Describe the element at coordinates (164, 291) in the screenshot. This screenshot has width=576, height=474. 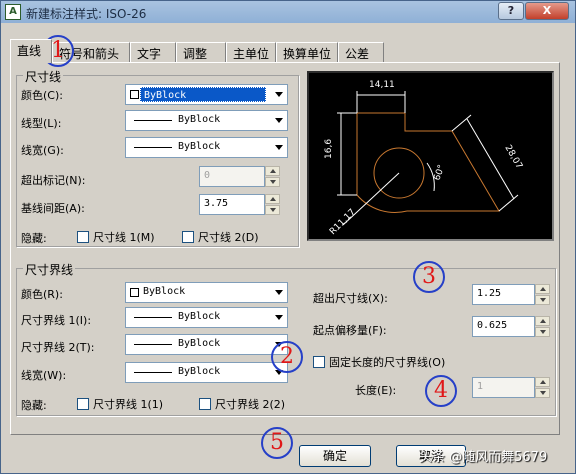
I see `ext-color-value: ByBlock` at that location.